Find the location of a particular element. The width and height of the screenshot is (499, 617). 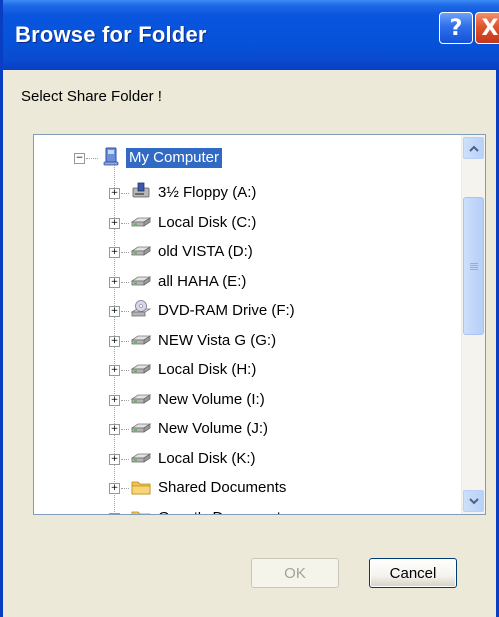

floppy-drive-icon is located at coordinates (141, 190).